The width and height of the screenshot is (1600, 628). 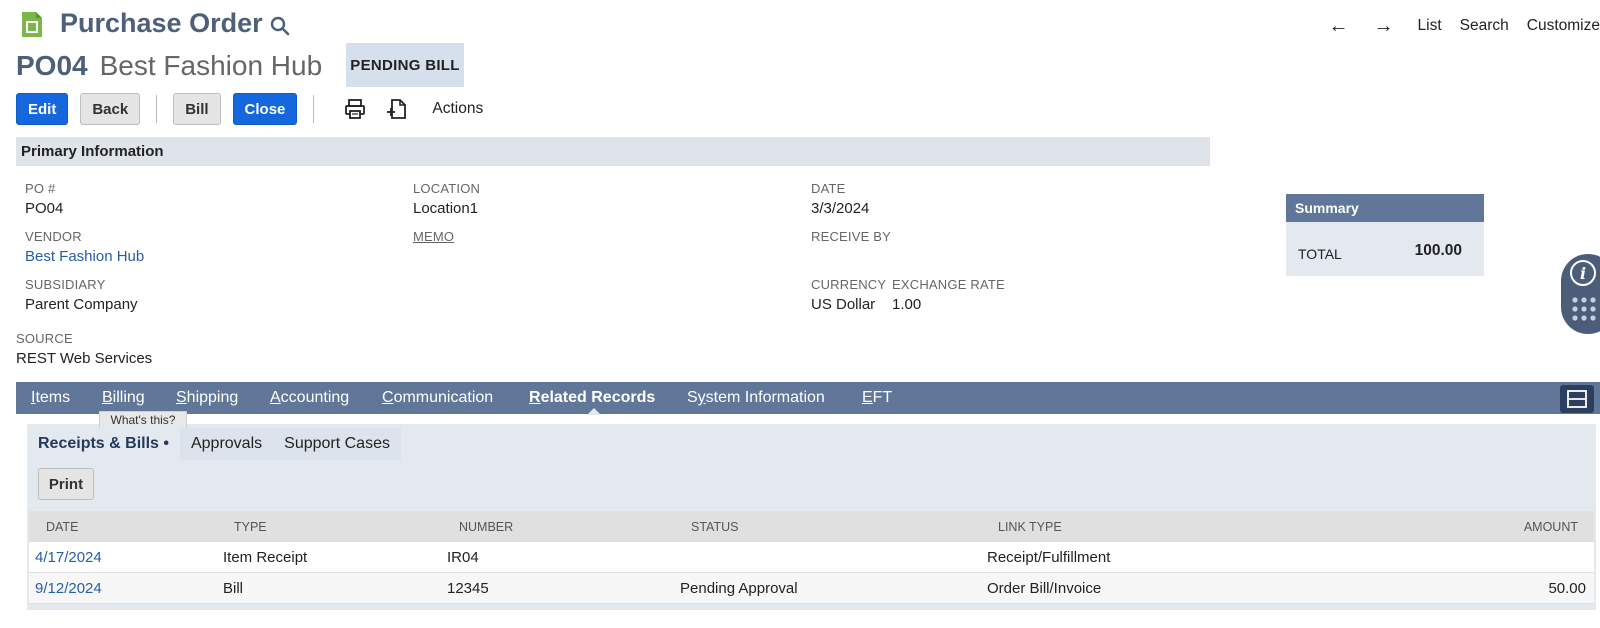 I want to click on po-number-field: PO # PO04, so click(x=44, y=199).